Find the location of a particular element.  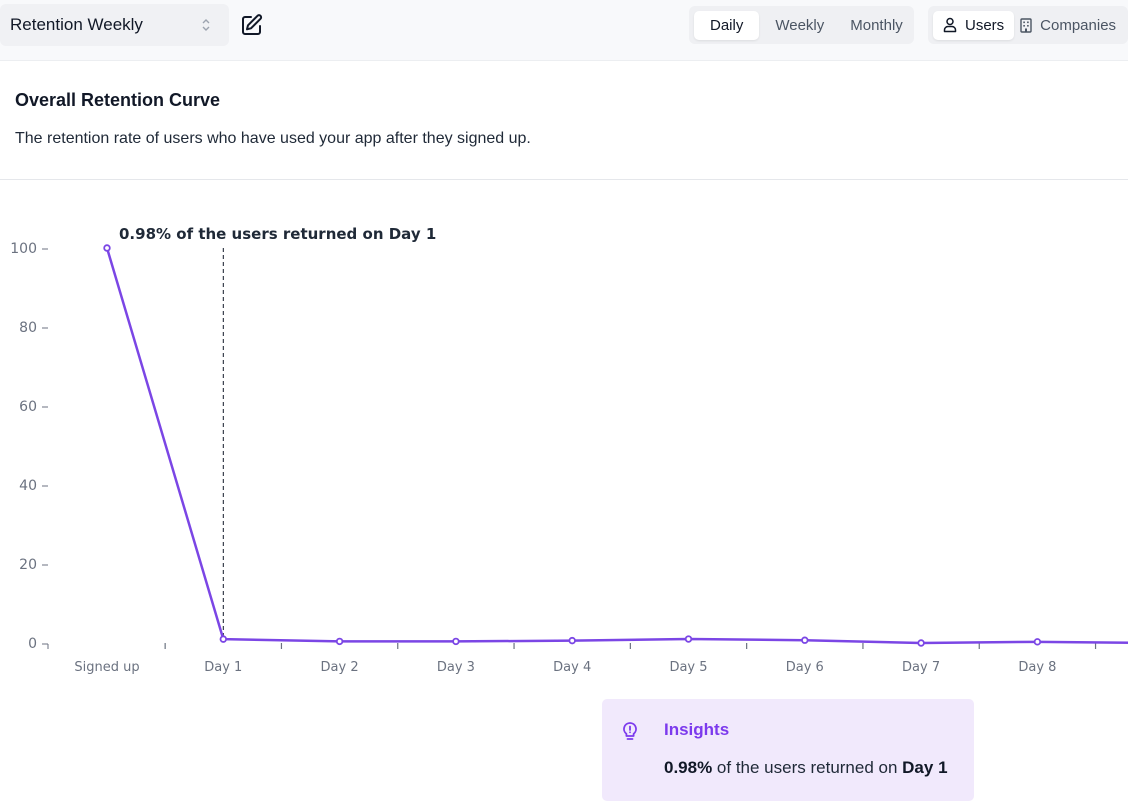

x-tick-label: Day 3 is located at coordinates (456, 667).